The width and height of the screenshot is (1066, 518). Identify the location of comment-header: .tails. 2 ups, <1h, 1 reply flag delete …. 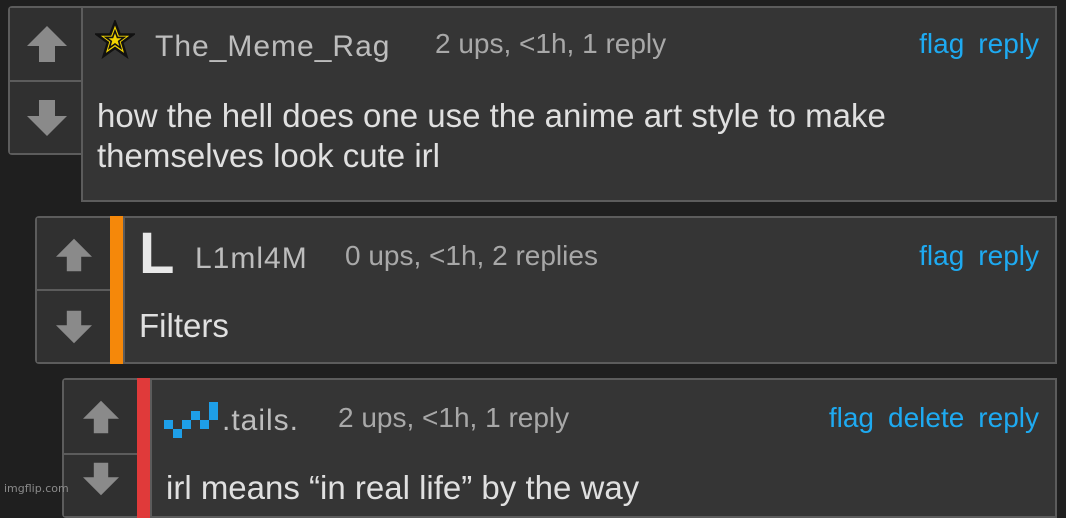
(603, 416).